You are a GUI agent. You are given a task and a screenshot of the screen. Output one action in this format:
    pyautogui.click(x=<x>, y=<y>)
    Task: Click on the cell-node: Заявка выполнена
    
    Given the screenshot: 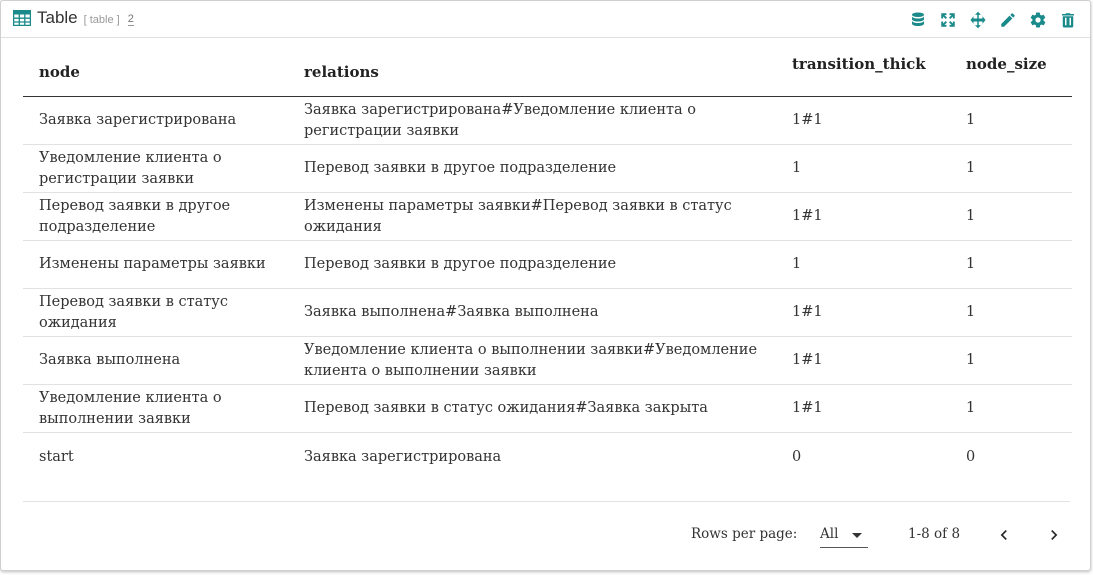 What is the action you would take?
    pyautogui.click(x=155, y=360)
    